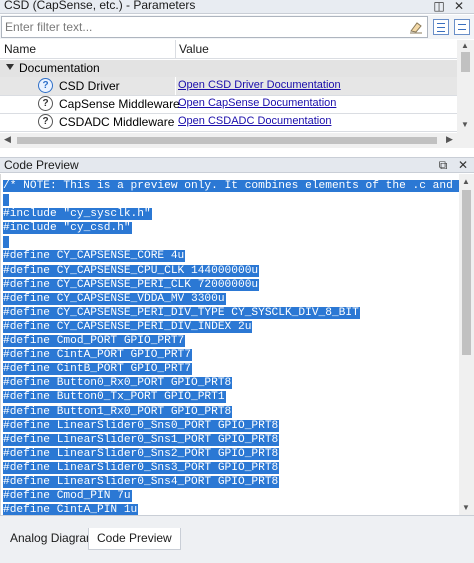  I want to click on code-line: #define Button0_Tx_PORT GPIO_PRT1, so click(231, 397).